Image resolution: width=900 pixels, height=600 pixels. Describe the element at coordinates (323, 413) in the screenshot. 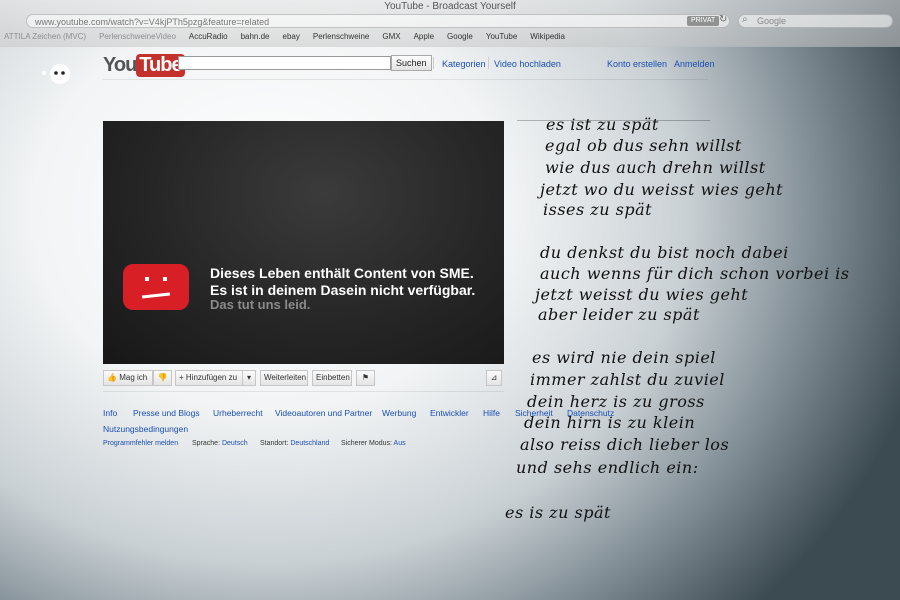

I see `footer-link-creators: Videoautoren und Partner` at that location.